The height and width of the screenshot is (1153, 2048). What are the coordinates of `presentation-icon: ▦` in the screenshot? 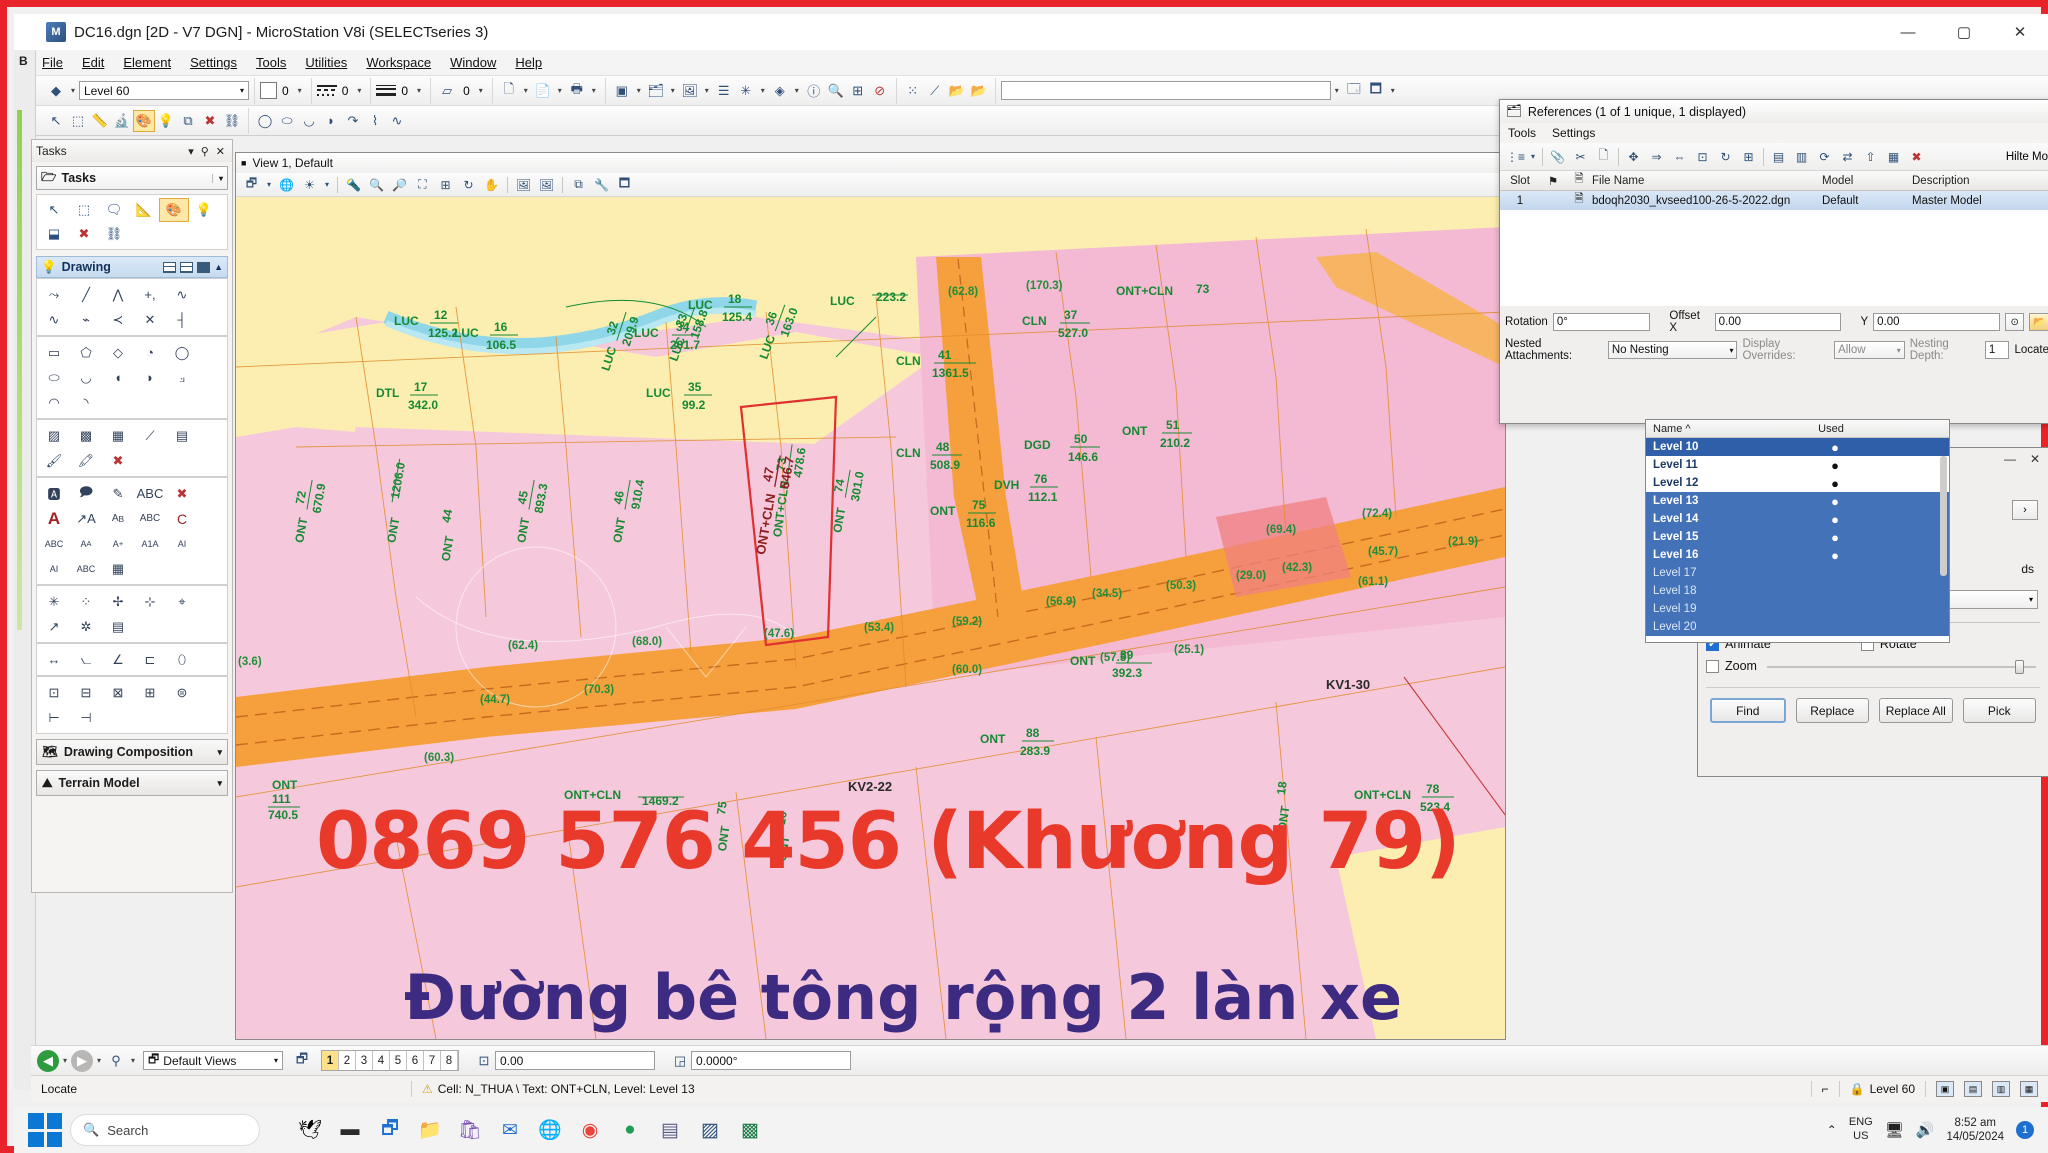 It's located at (1893, 157).